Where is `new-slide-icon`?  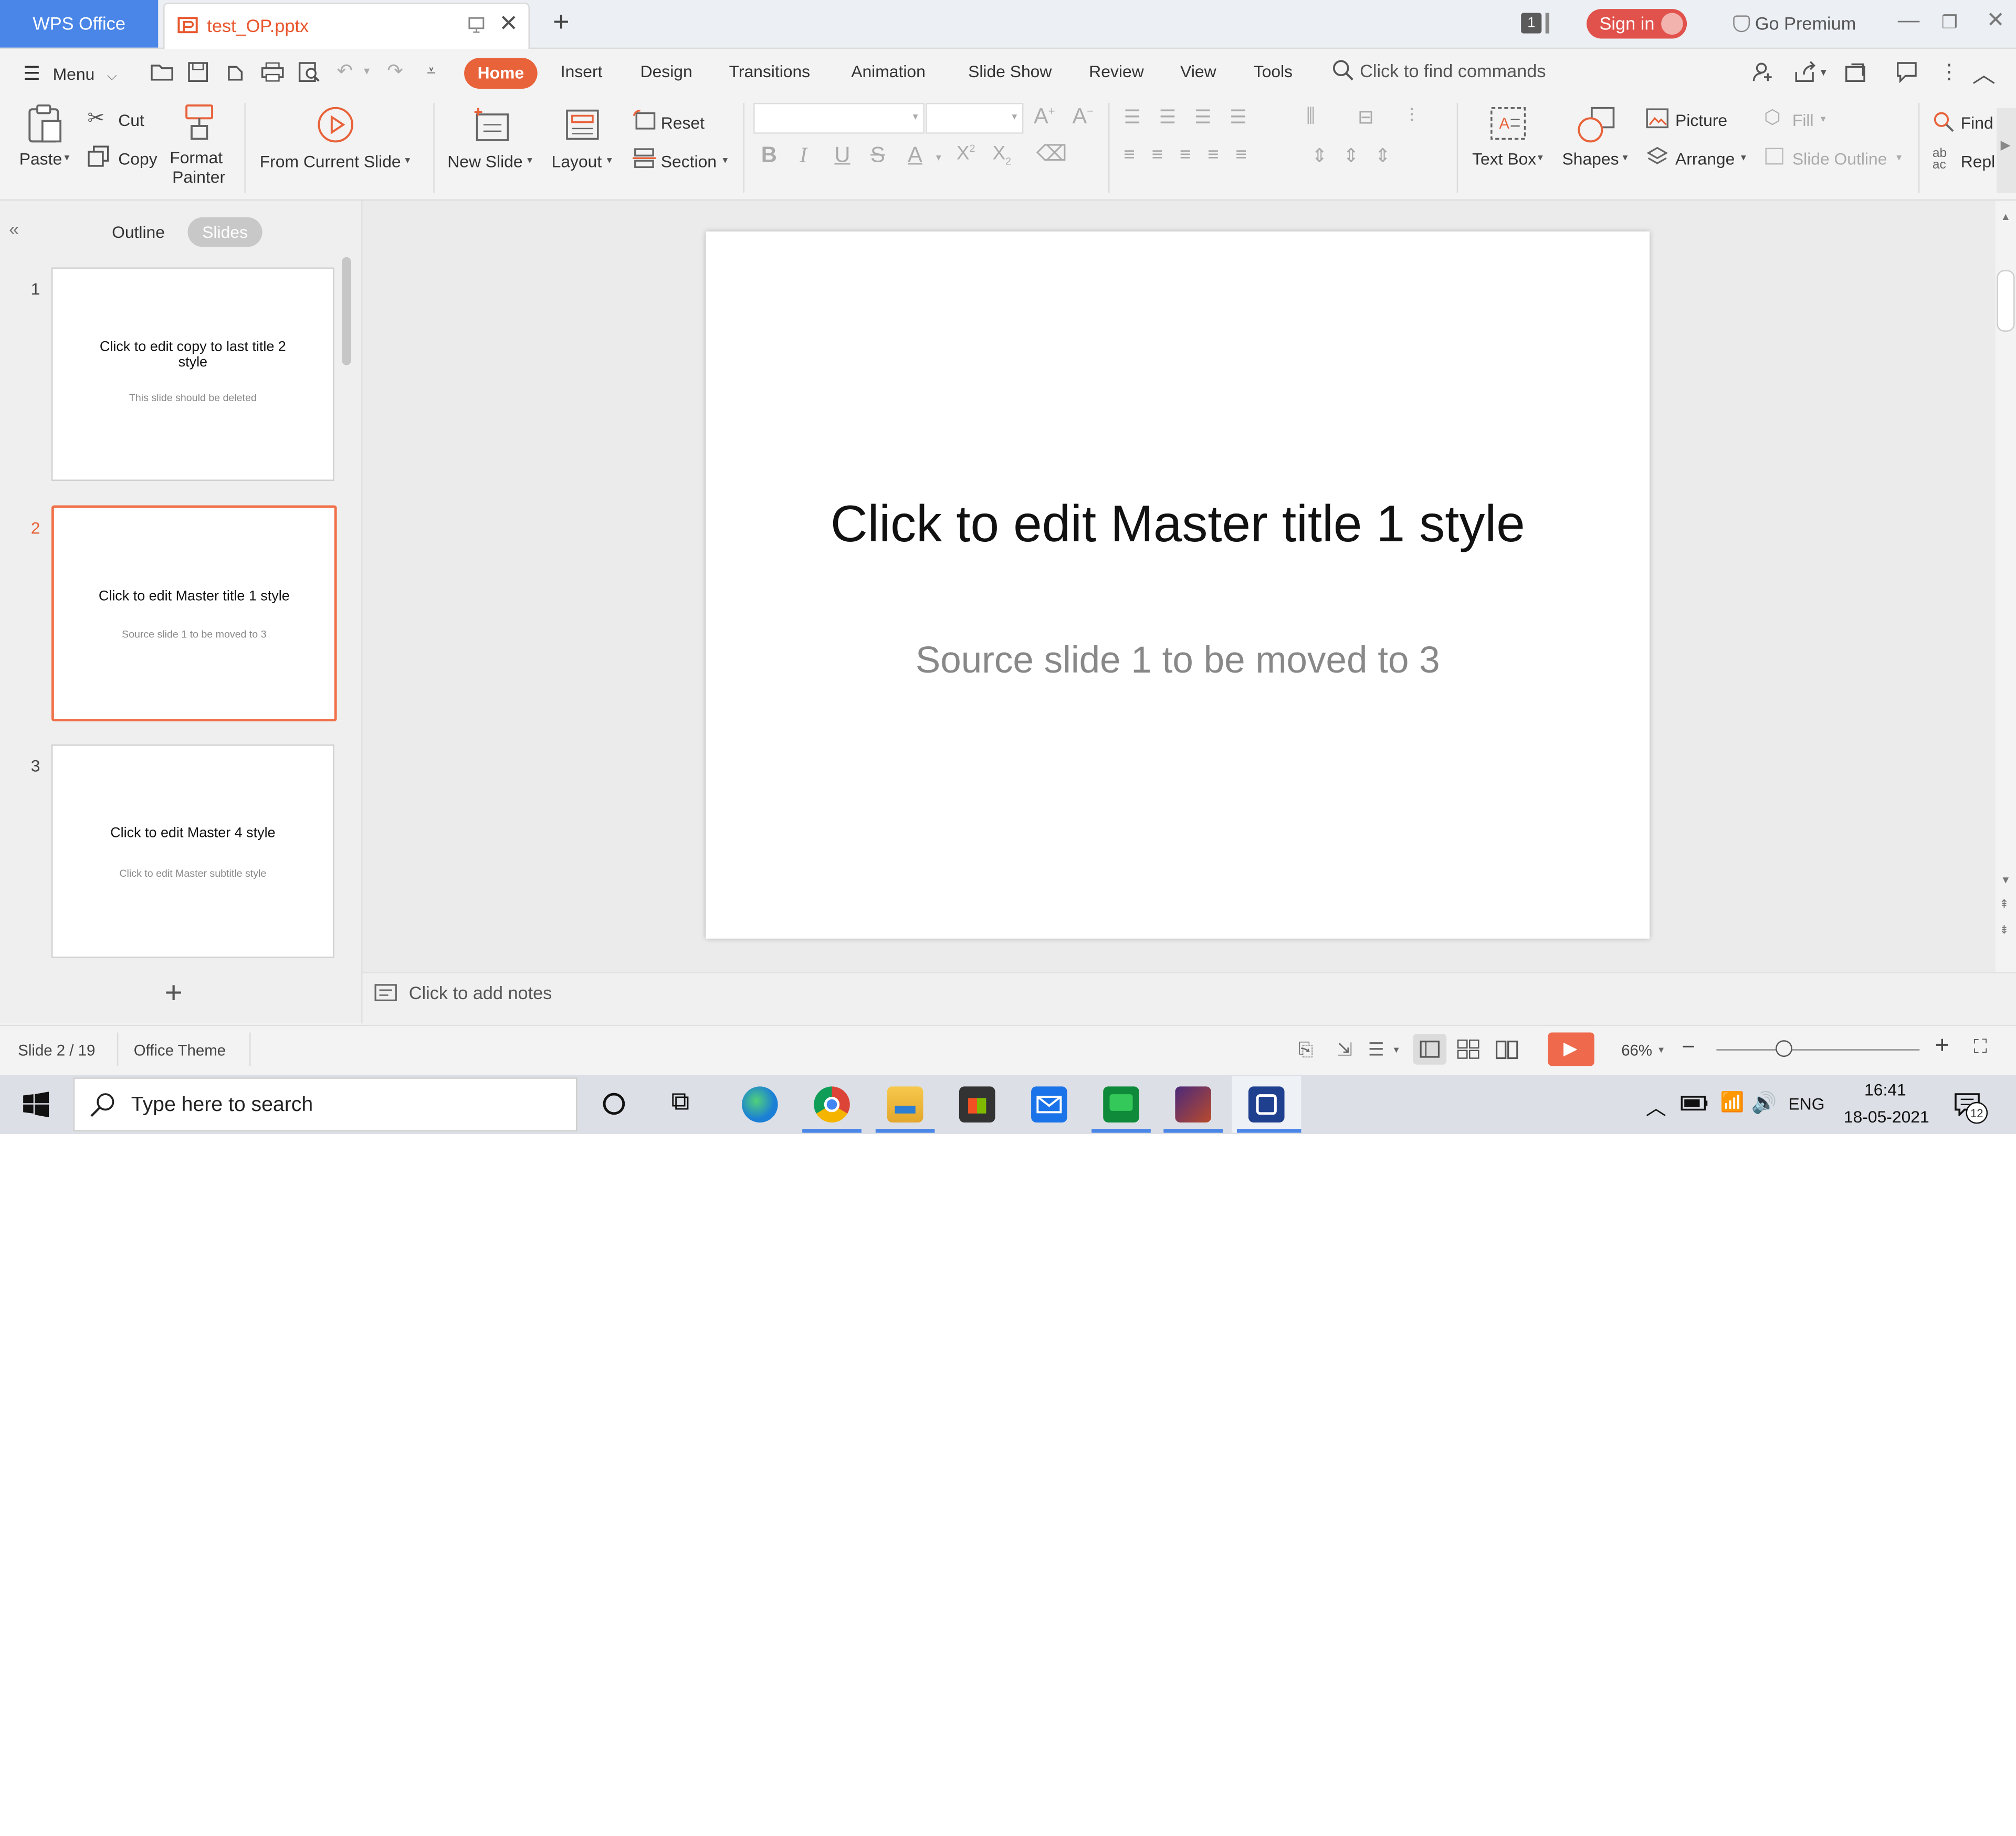
new-slide-icon is located at coordinates (492, 125).